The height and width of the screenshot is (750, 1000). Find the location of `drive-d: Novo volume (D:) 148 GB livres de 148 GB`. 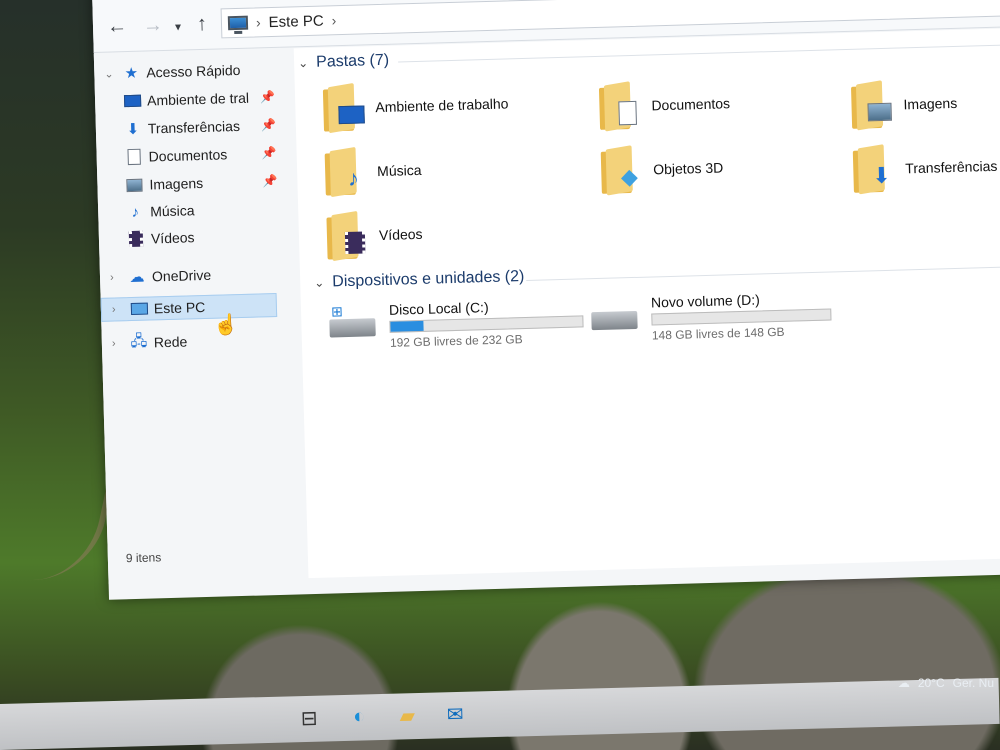

drive-d: Novo volume (D:) 148 GB livres de 148 GB is located at coordinates (711, 316).